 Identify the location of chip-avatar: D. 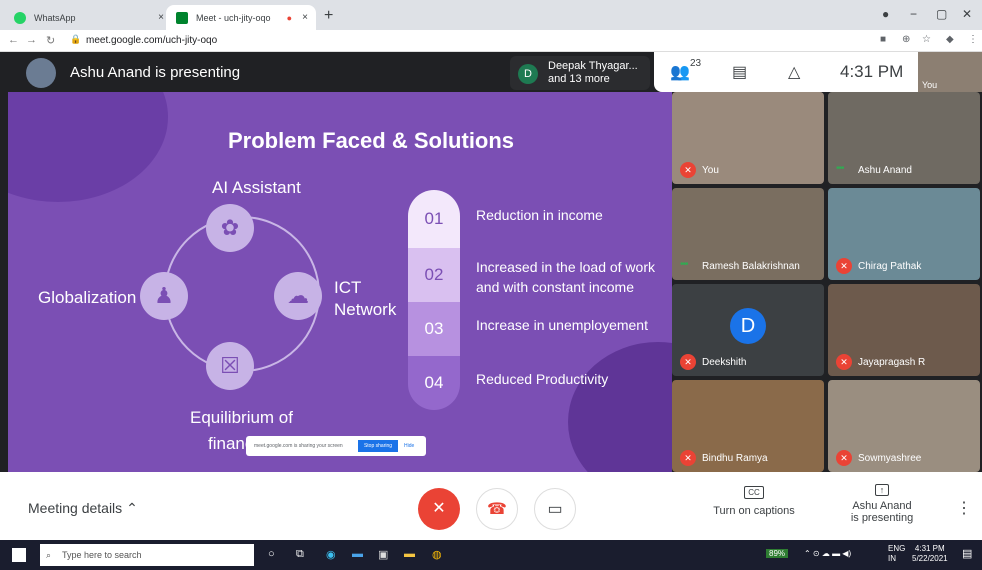
(528, 74).